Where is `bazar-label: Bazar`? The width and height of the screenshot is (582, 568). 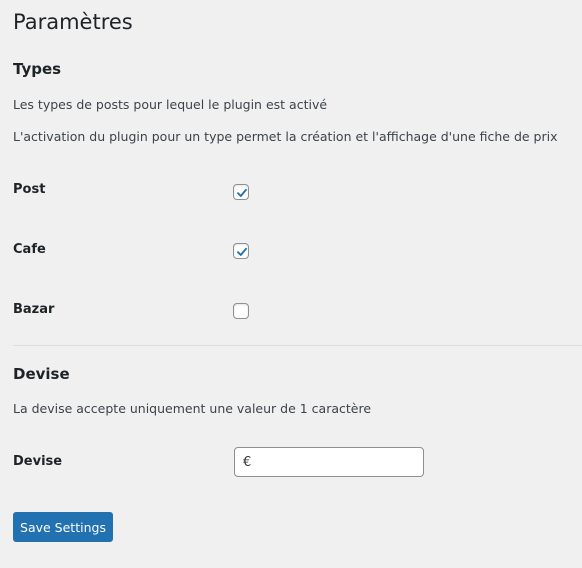 bazar-label: Bazar is located at coordinates (34, 309).